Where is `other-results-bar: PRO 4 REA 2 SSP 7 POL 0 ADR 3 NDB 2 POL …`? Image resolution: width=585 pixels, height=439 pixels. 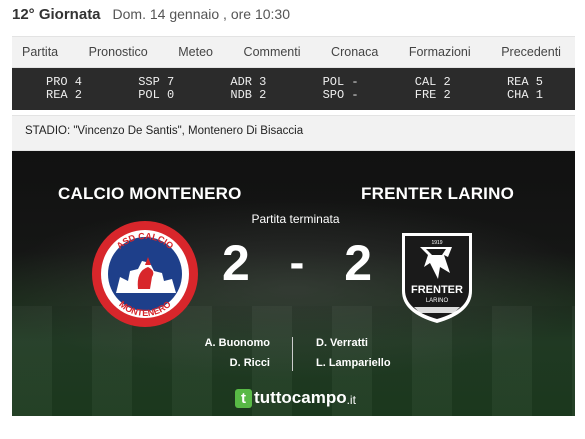
other-results-bar: PRO 4 REA 2 SSP 7 POL 0 ADR 3 NDB 2 POL … is located at coordinates (293, 89).